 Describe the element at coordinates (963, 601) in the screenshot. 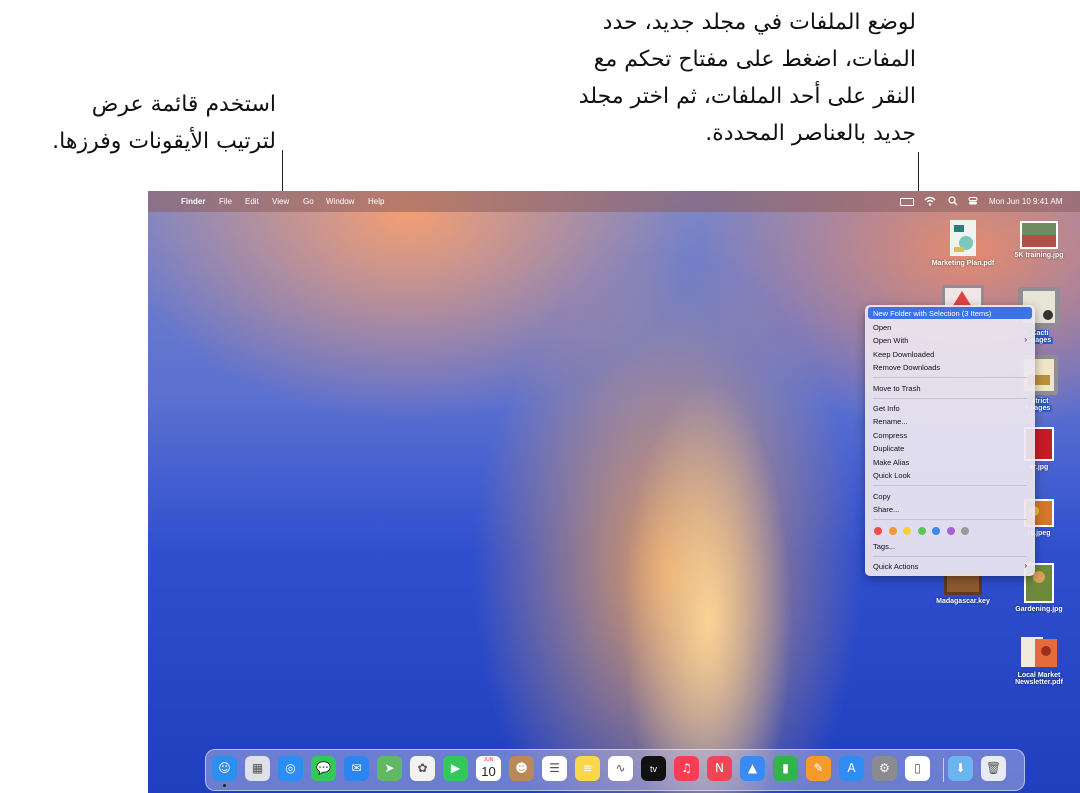

I see `desktop-file-label: Madagascar.key` at that location.